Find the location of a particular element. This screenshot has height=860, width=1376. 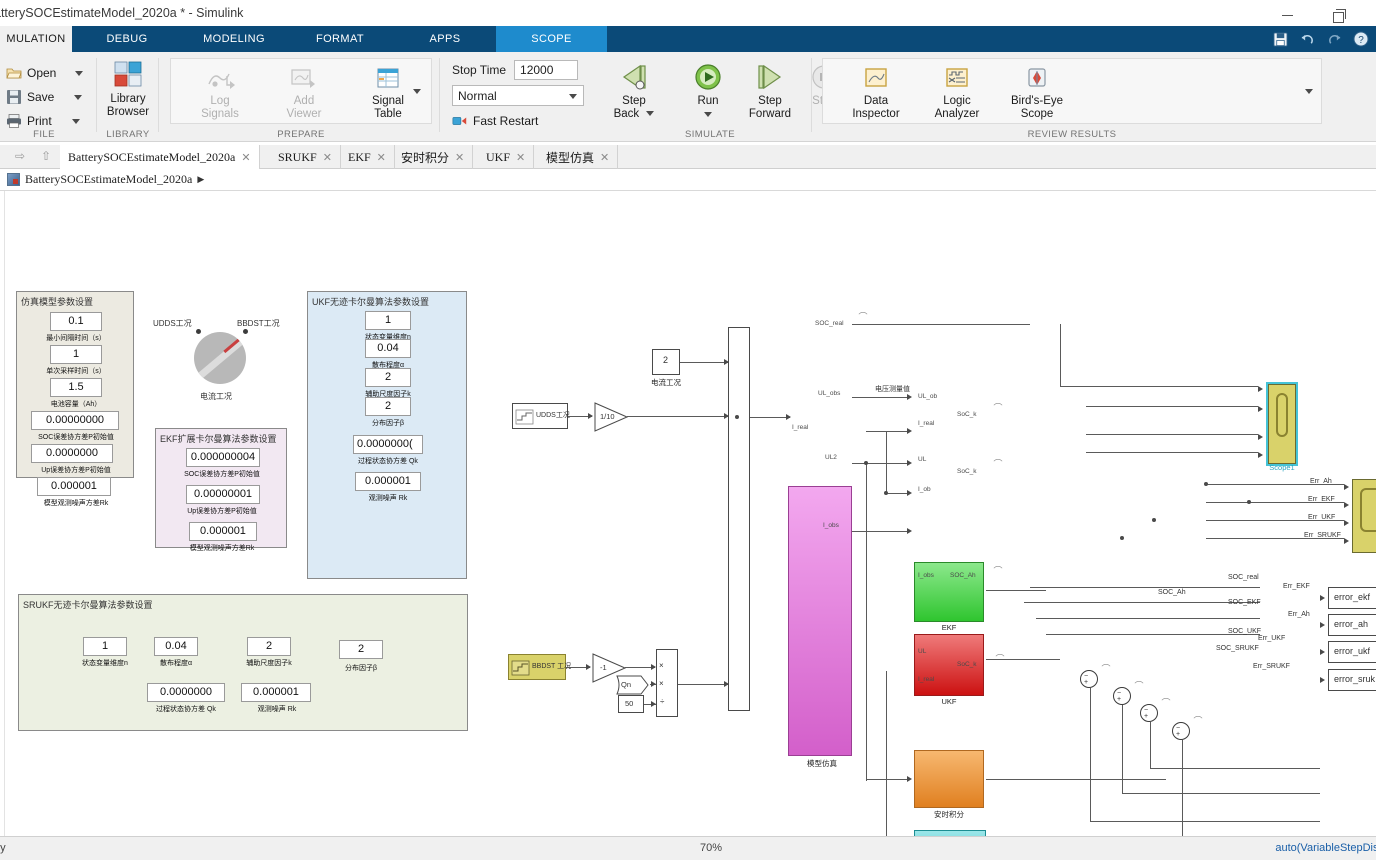

stop-time-input: 12000 is located at coordinates (546, 70).